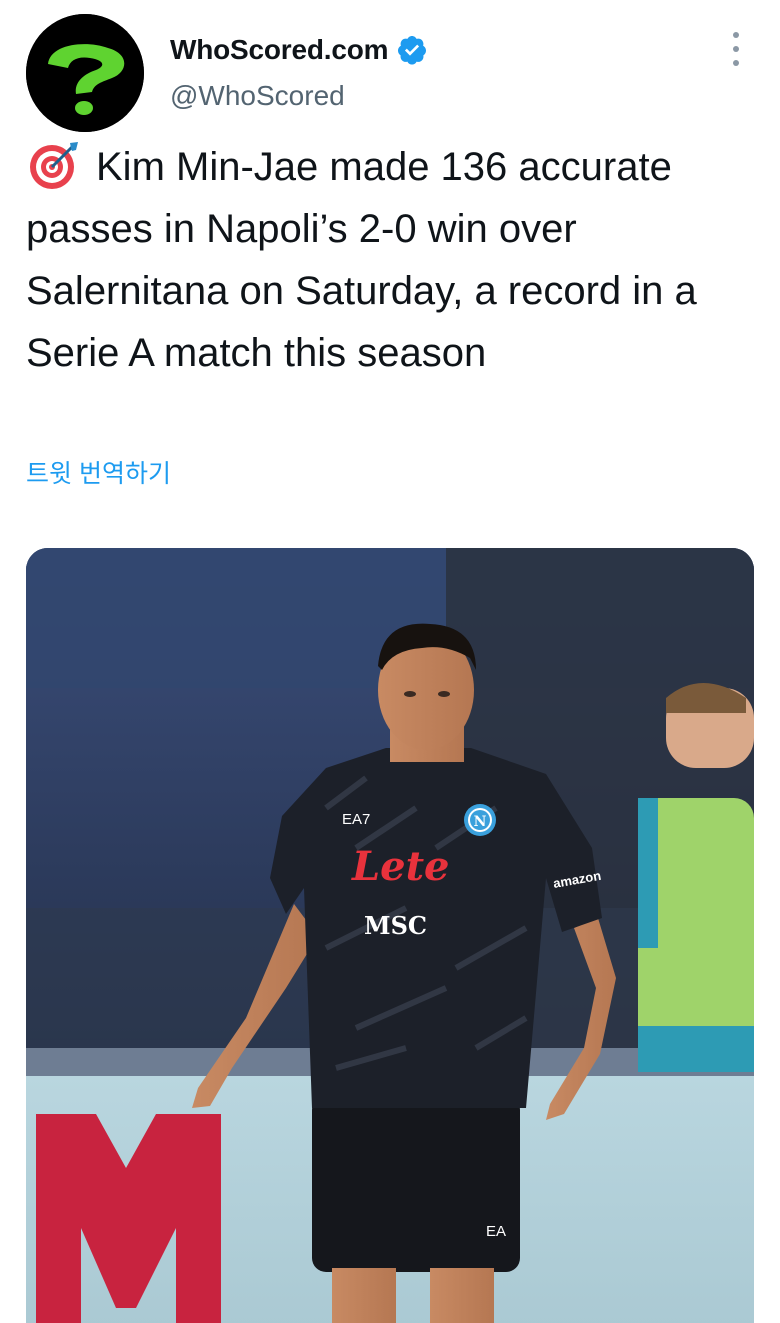  I want to click on display-name: WhoScored.com, so click(279, 50).